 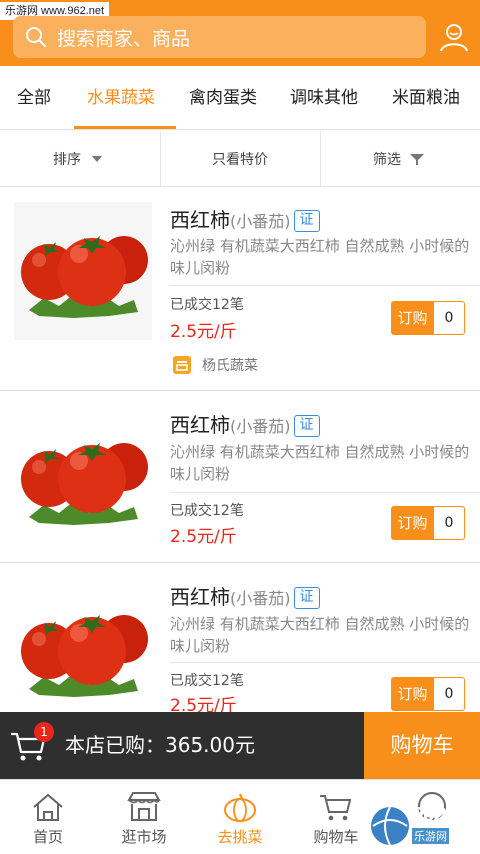 What do you see at coordinates (223, 98) in the screenshot?
I see `tab-poultry-meat-eggs: 禽肉蛋类` at bounding box center [223, 98].